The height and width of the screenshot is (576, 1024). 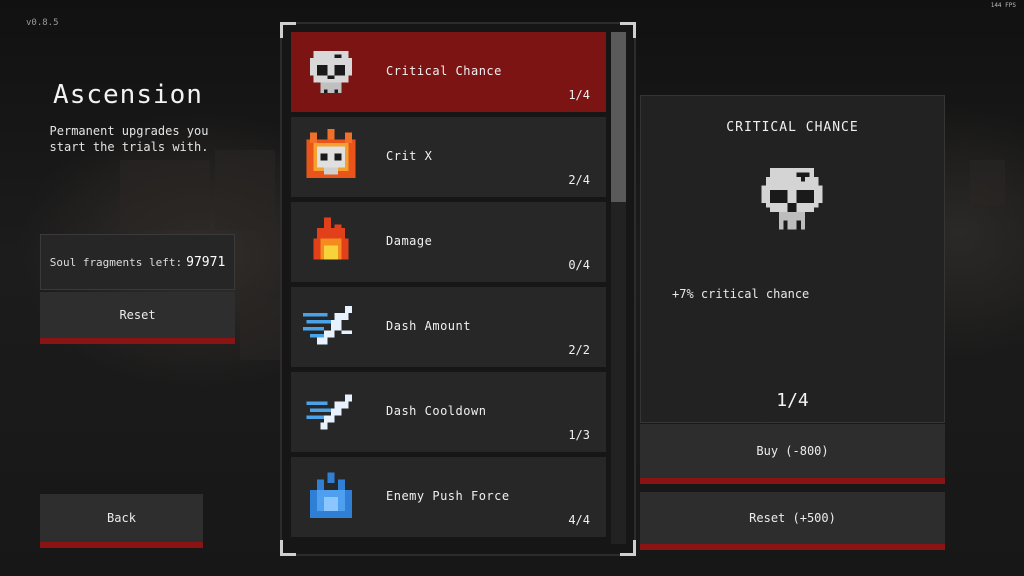 I want to click on version-label: v0.8.5, so click(x=42, y=23).